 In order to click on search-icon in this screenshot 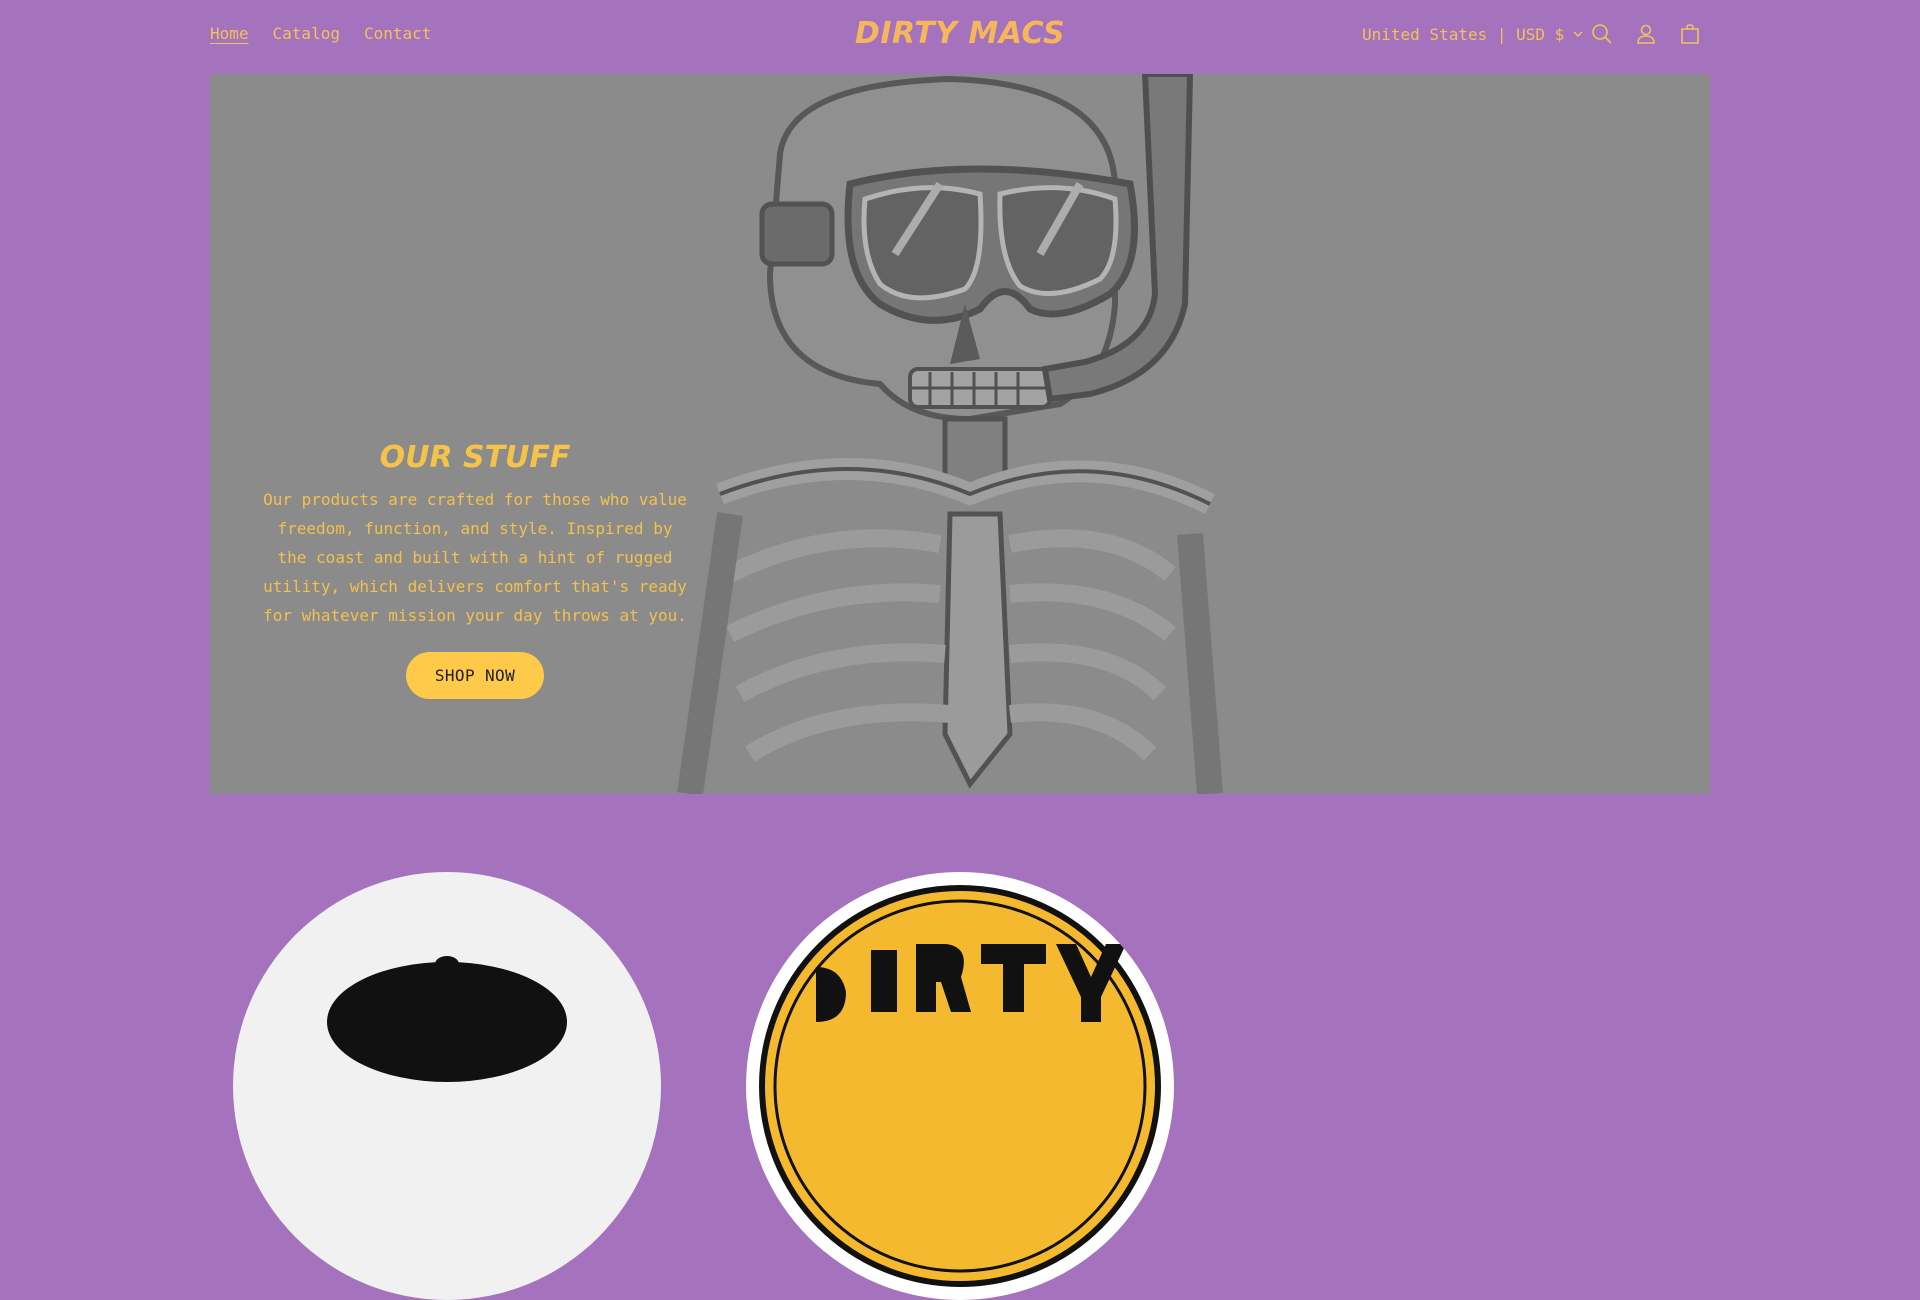, I will do `click(1602, 34)`.